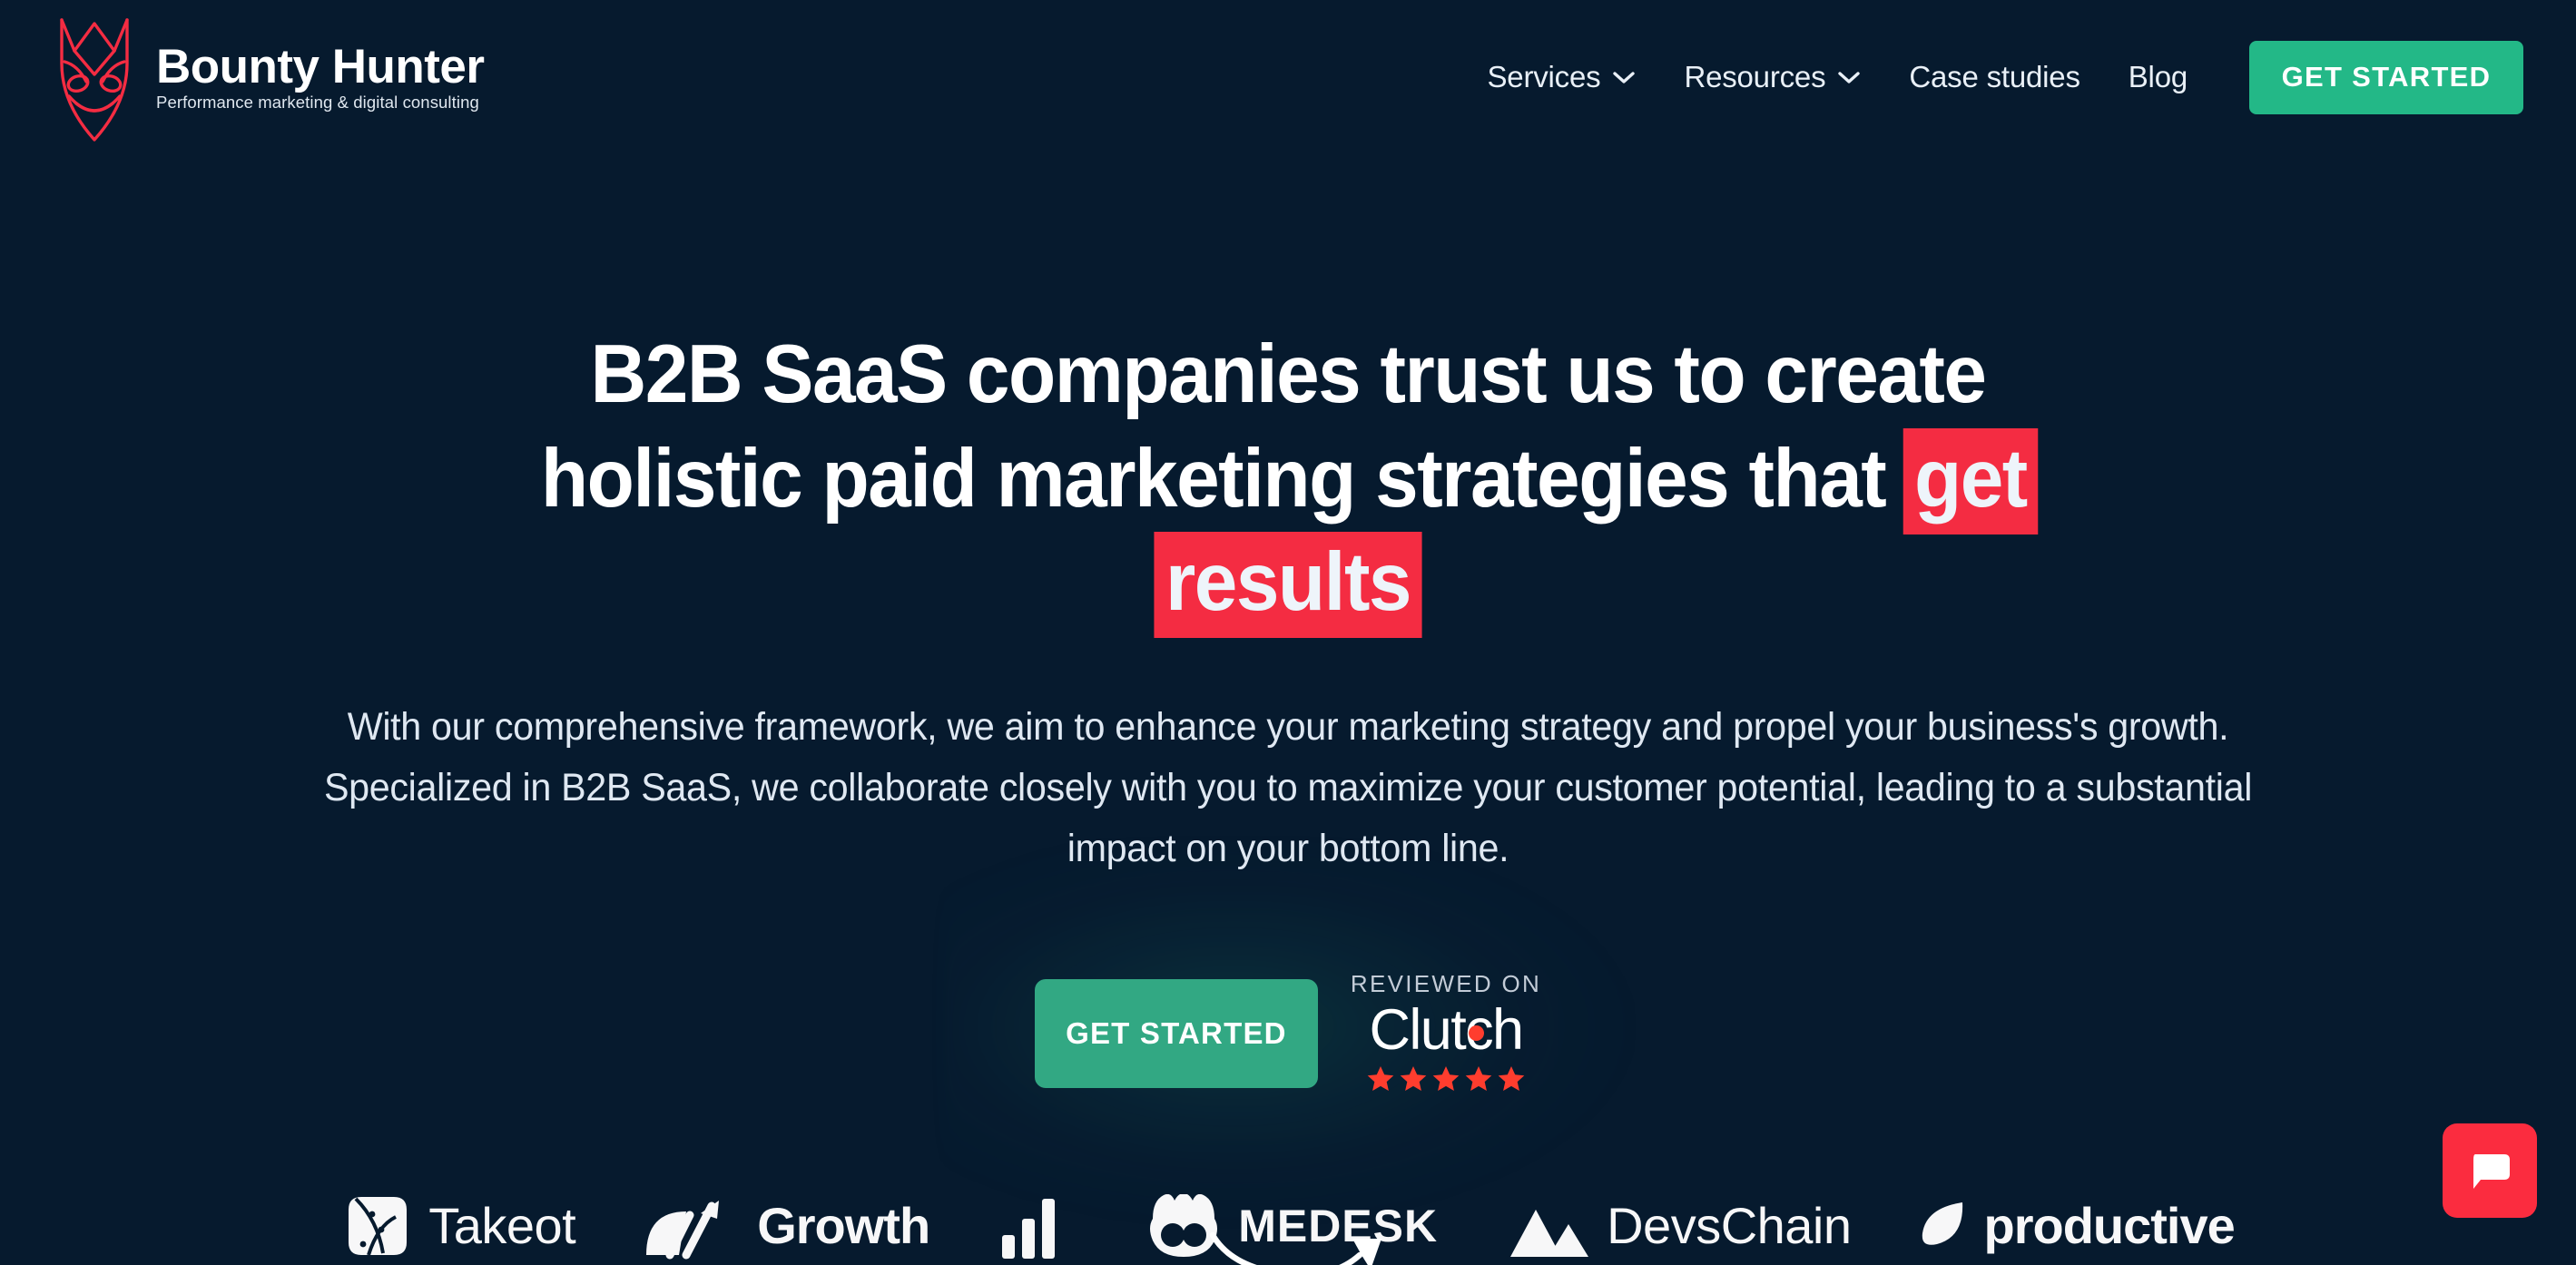  What do you see at coordinates (1755, 76) in the screenshot?
I see `nav-item-label: Resources` at bounding box center [1755, 76].